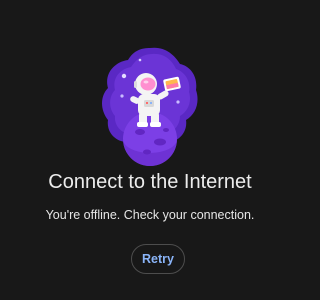  What do you see at coordinates (150, 106) in the screenshot?
I see `astronaut-on-planet-icon` at bounding box center [150, 106].